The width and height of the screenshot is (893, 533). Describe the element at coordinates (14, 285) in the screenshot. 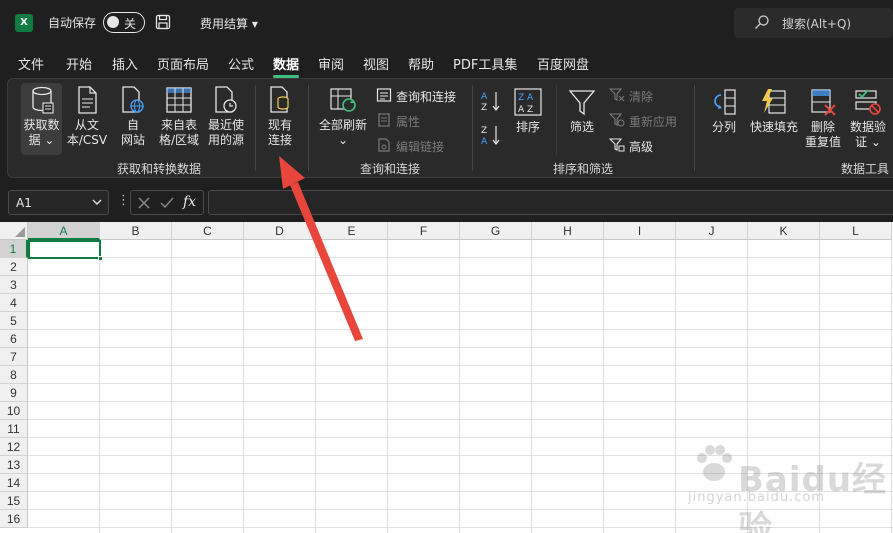

I see `row-header-3: 3` at that location.